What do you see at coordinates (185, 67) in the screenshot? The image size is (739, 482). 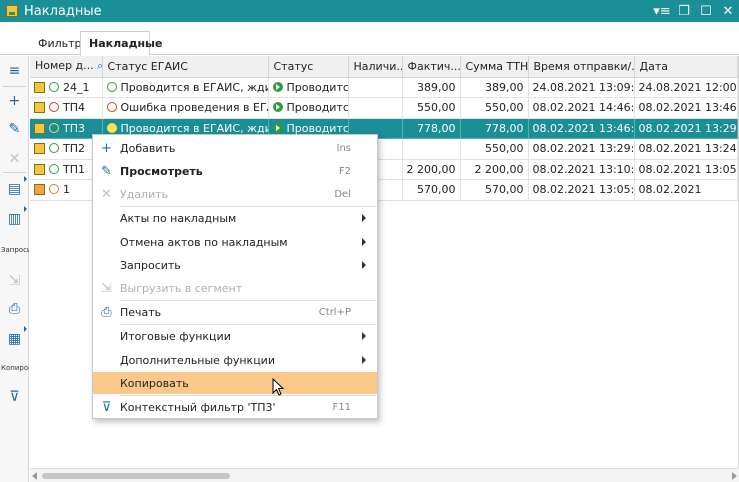 I see `col-egais-status: Статус ЕГАИС` at bounding box center [185, 67].